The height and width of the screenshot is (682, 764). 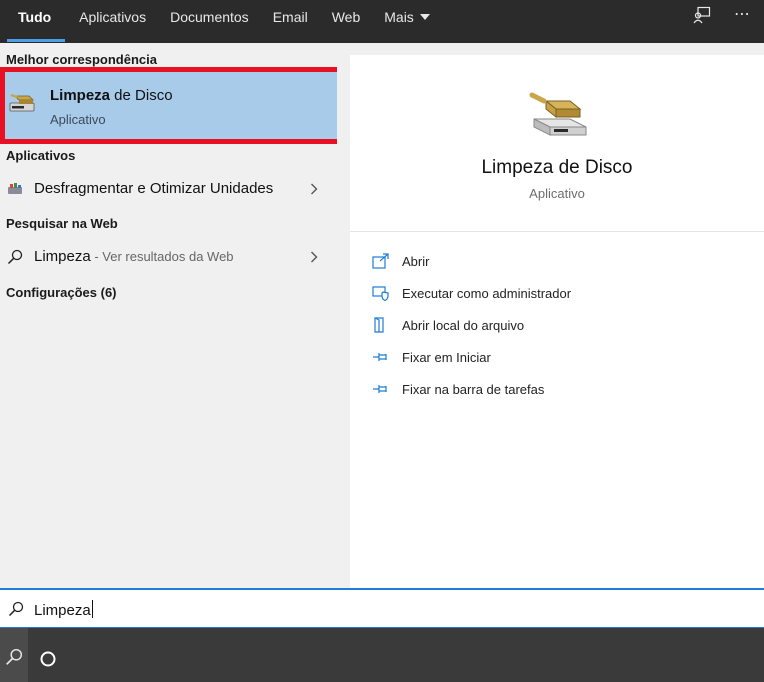 What do you see at coordinates (382, 608) in the screenshot?
I see `search-box: Limpeza` at bounding box center [382, 608].